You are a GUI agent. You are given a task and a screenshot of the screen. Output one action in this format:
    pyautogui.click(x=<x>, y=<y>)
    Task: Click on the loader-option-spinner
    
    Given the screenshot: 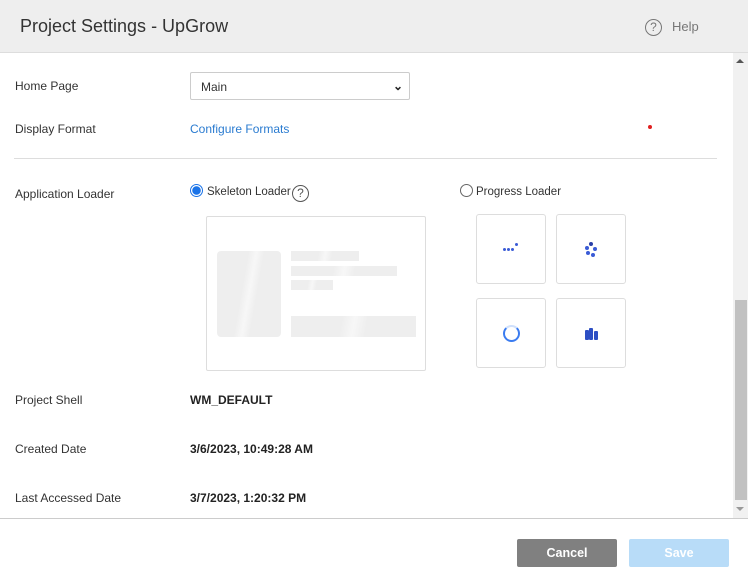 What is the action you would take?
    pyautogui.click(x=511, y=333)
    